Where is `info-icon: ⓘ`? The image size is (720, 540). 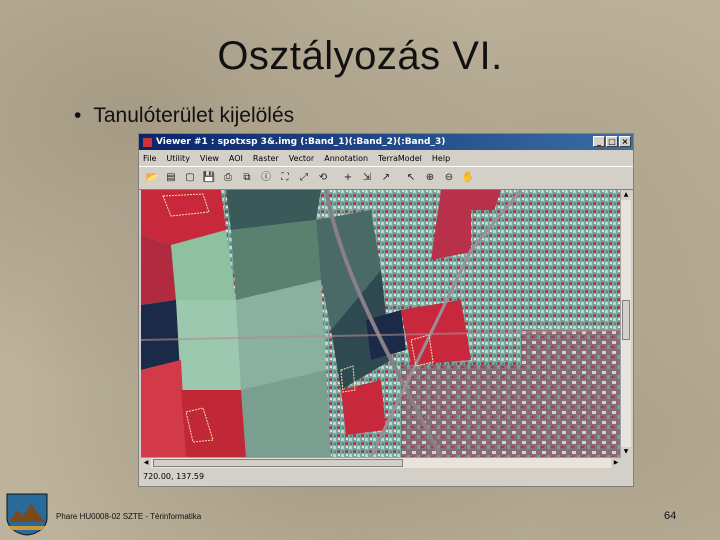 info-icon: ⓘ is located at coordinates (266, 178).